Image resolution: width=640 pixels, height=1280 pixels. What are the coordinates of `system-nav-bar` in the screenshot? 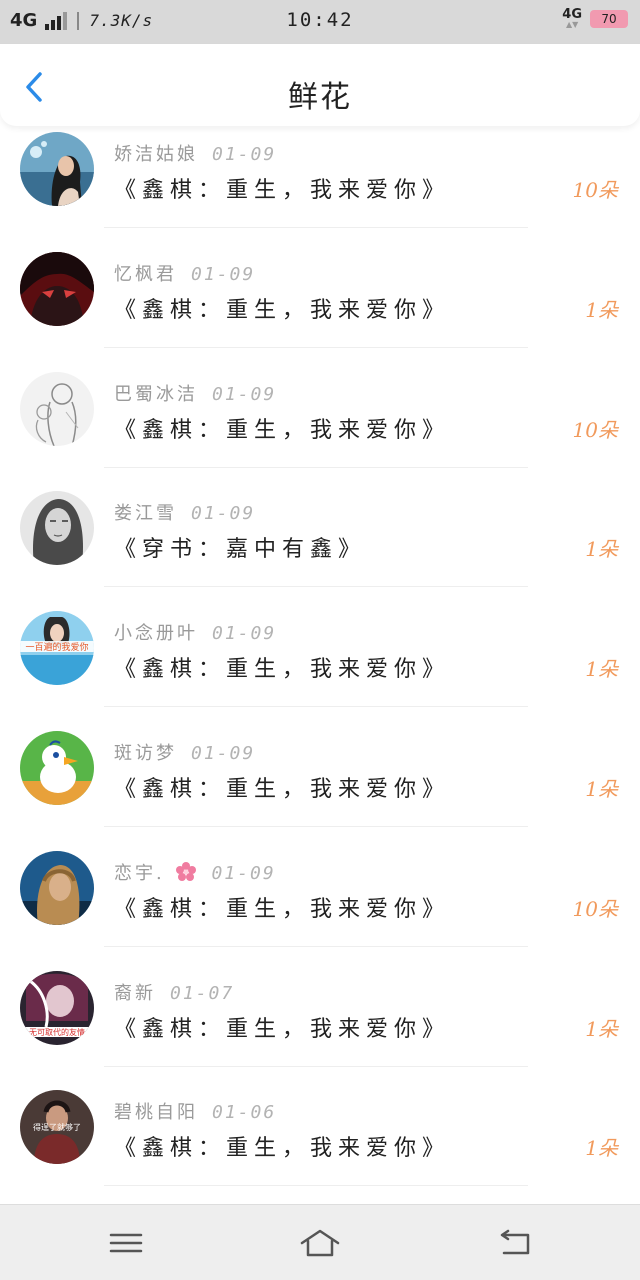 It's located at (320, 1242).